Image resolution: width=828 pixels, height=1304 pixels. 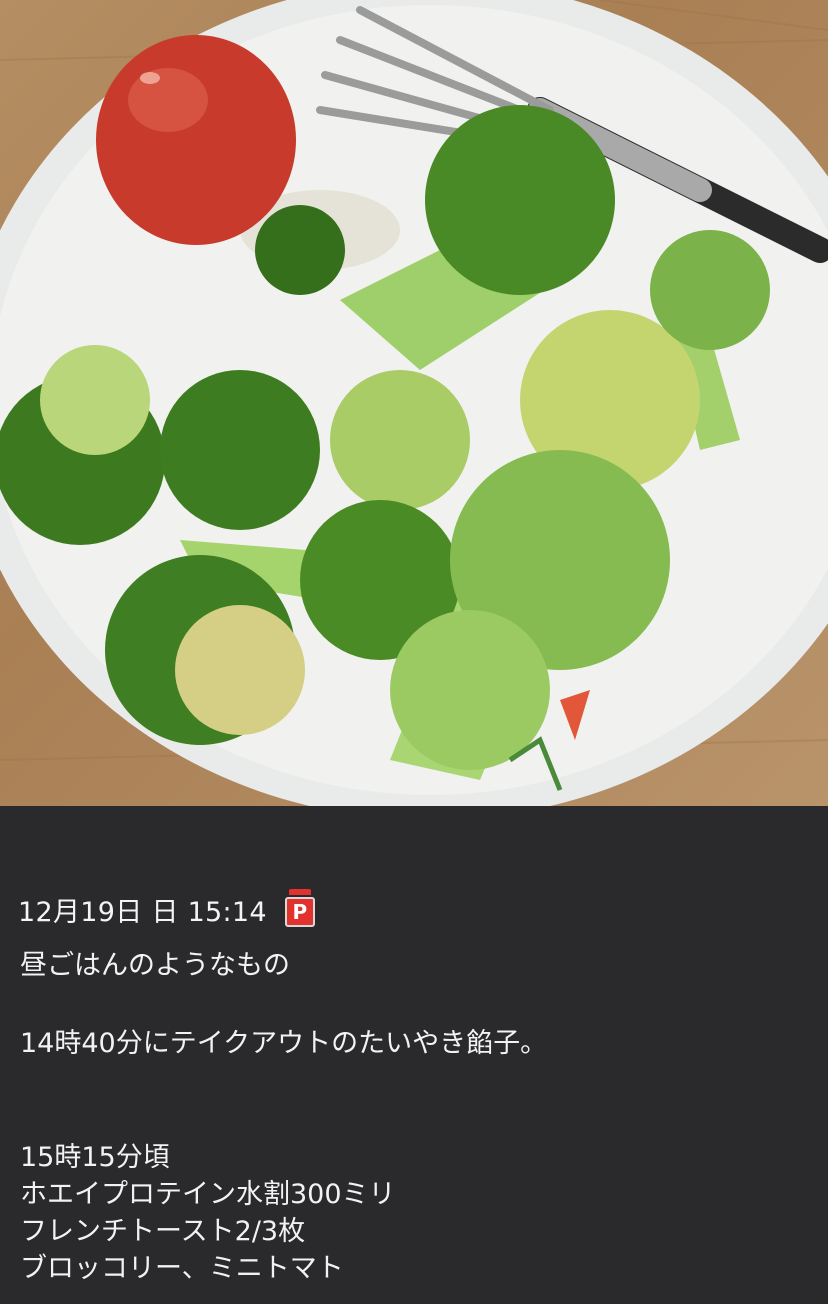 I want to click on post-line-vegetables: ブロッコリー、ミニトマト, so click(x=182, y=1268).